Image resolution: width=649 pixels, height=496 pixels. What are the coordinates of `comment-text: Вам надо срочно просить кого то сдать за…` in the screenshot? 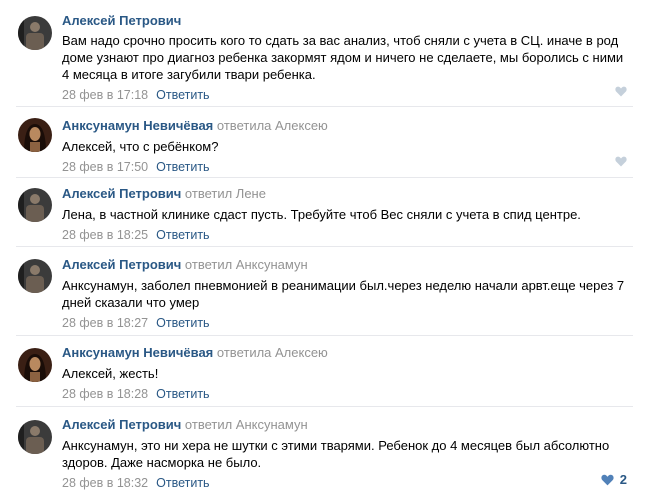 It's located at (343, 57).